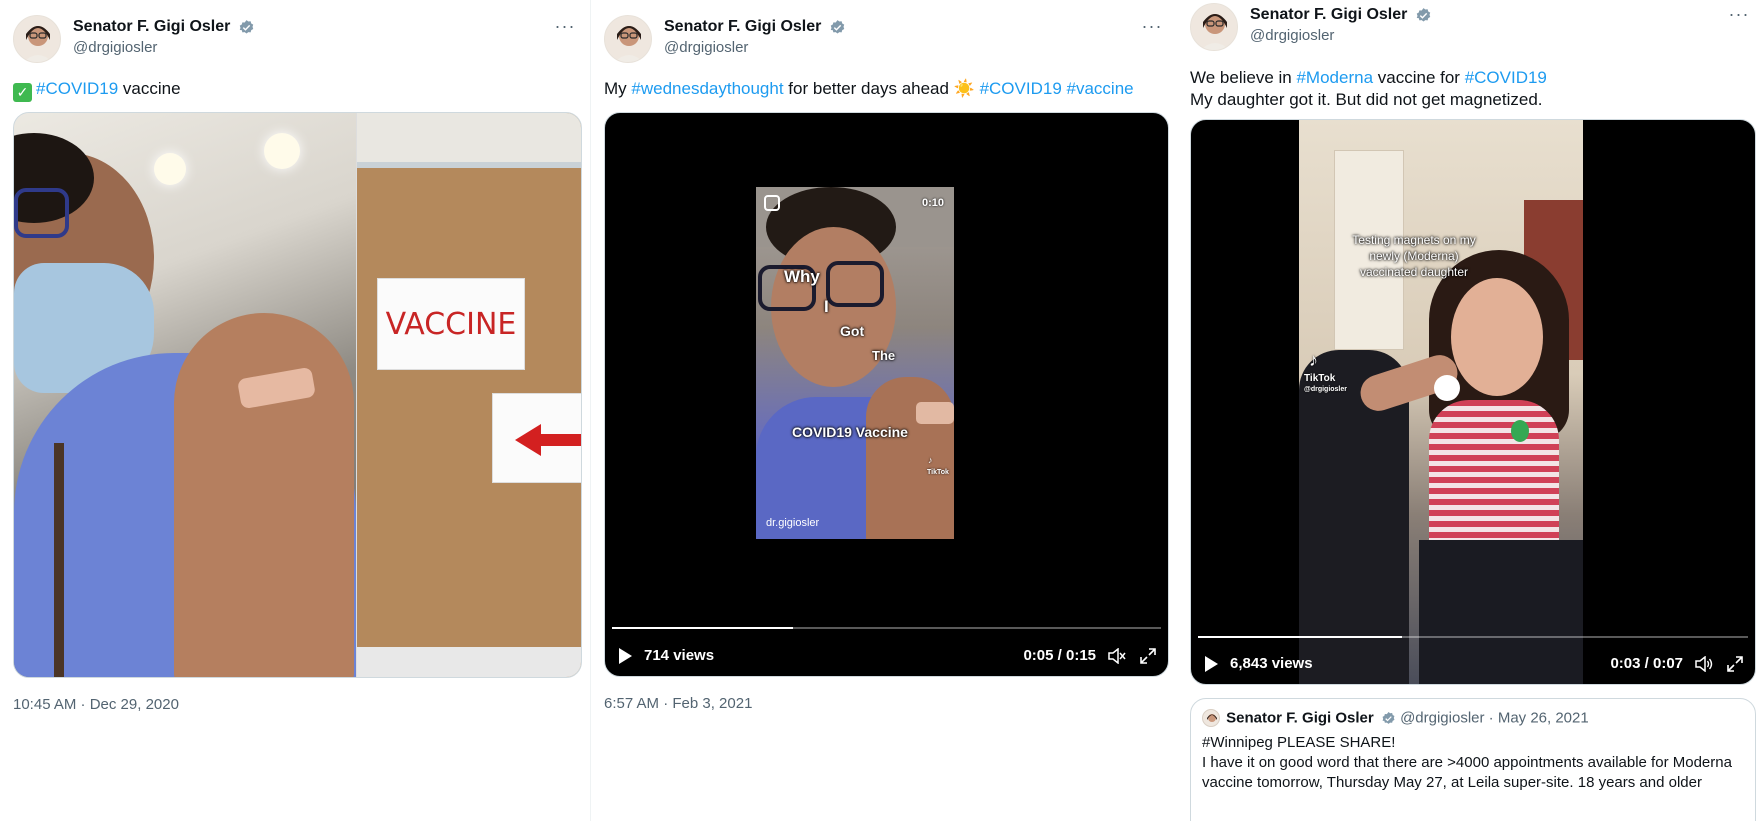 Image resolution: width=1764 pixels, height=821 pixels. I want to click on reels-icon, so click(772, 203).